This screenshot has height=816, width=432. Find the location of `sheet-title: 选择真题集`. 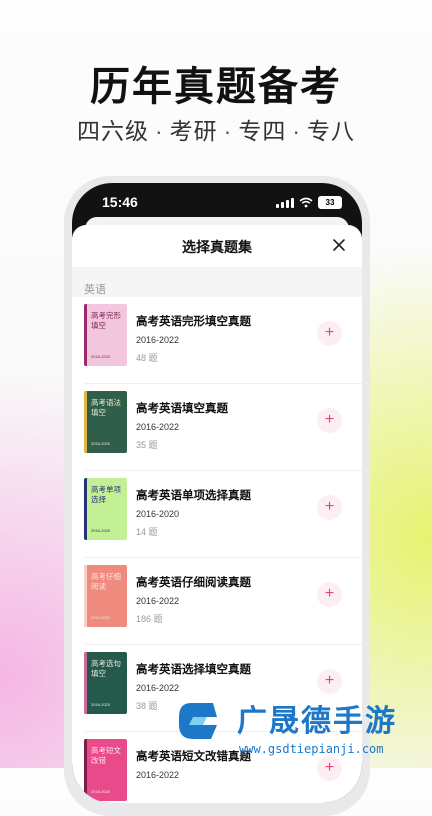

sheet-title: 选择真题集 is located at coordinates (217, 247).